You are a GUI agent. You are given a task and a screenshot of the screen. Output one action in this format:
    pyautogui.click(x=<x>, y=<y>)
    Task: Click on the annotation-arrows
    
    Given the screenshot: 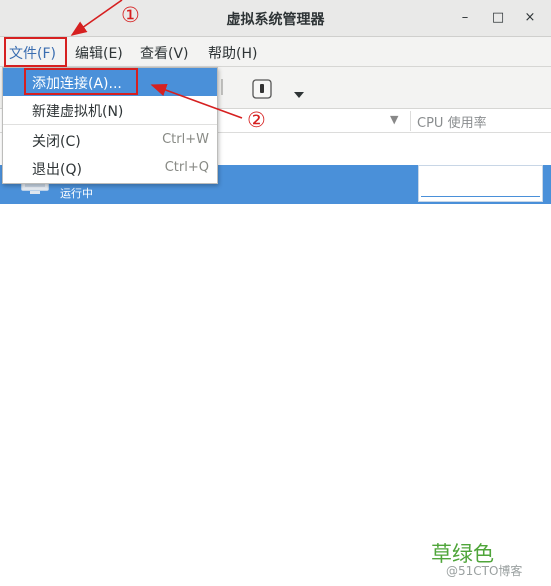 What is the action you would take?
    pyautogui.click(x=156, y=59)
    